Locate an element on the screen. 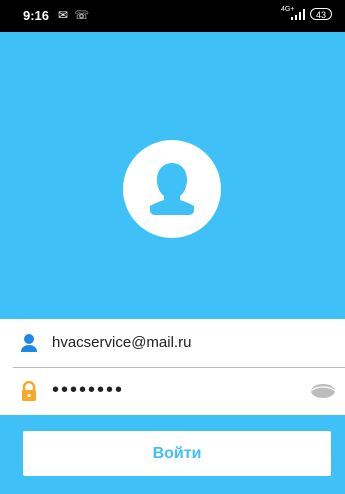 This screenshot has width=345, height=494. status-notifications: ✉ ☏ is located at coordinates (76, 15).